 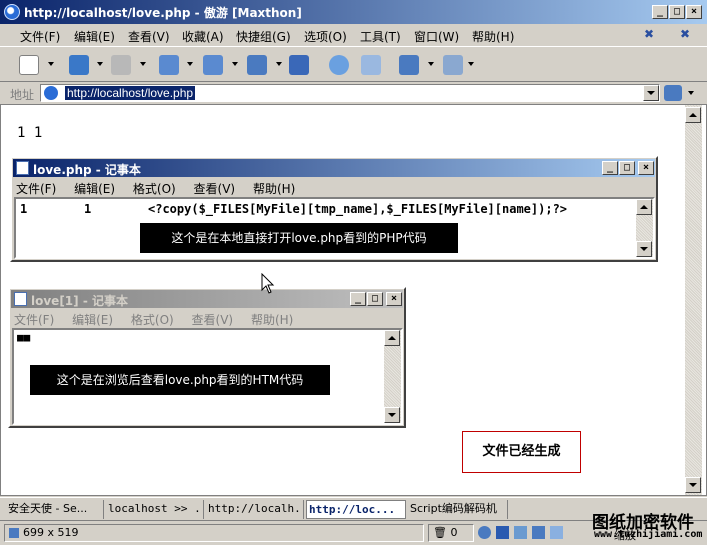 I want to click on globe-status-icon, so click(x=484, y=532).